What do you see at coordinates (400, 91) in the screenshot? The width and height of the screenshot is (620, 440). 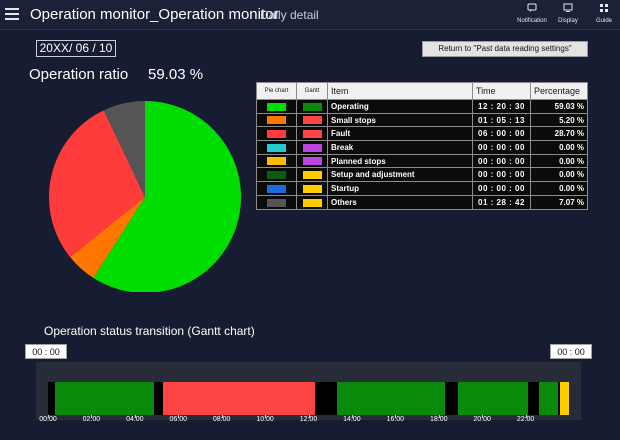 I see `item-column-header: Item` at bounding box center [400, 91].